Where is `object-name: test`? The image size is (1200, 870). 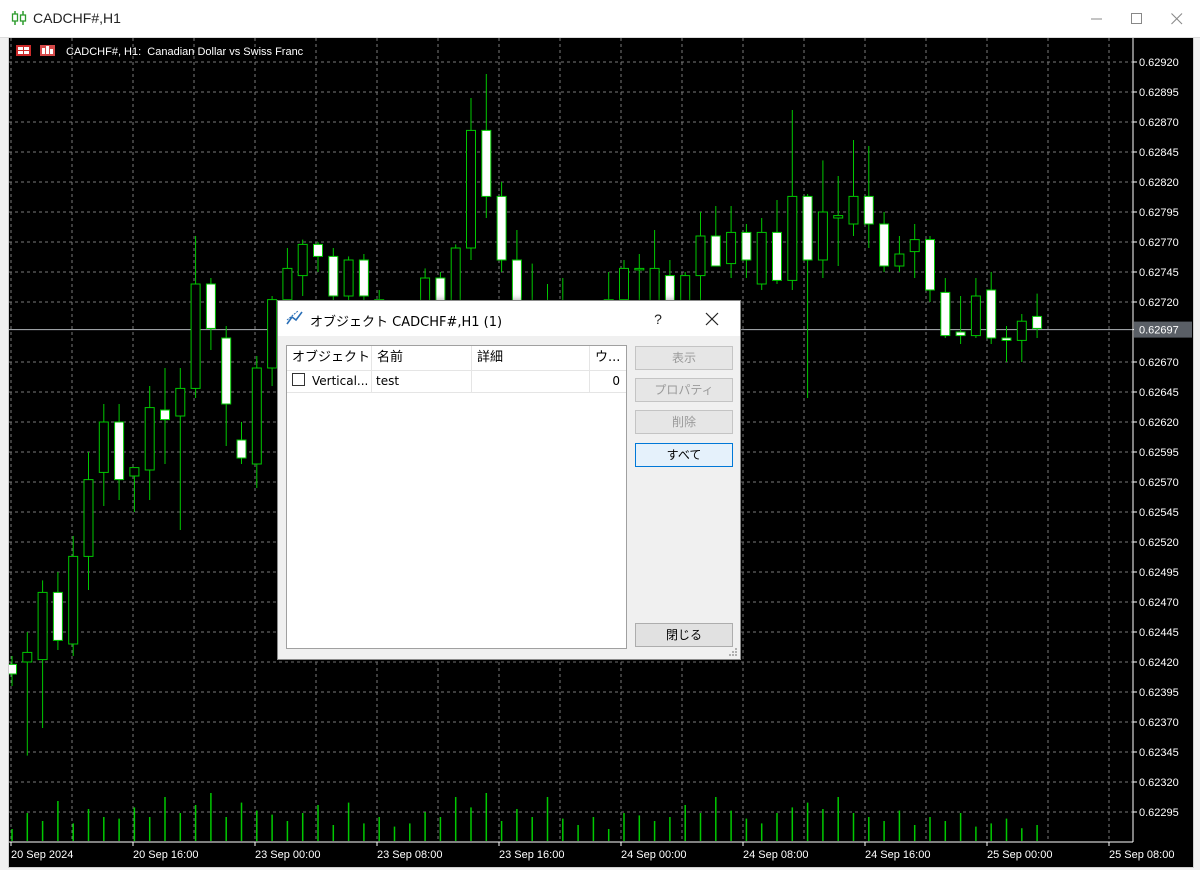
object-name: test is located at coordinates (422, 381).